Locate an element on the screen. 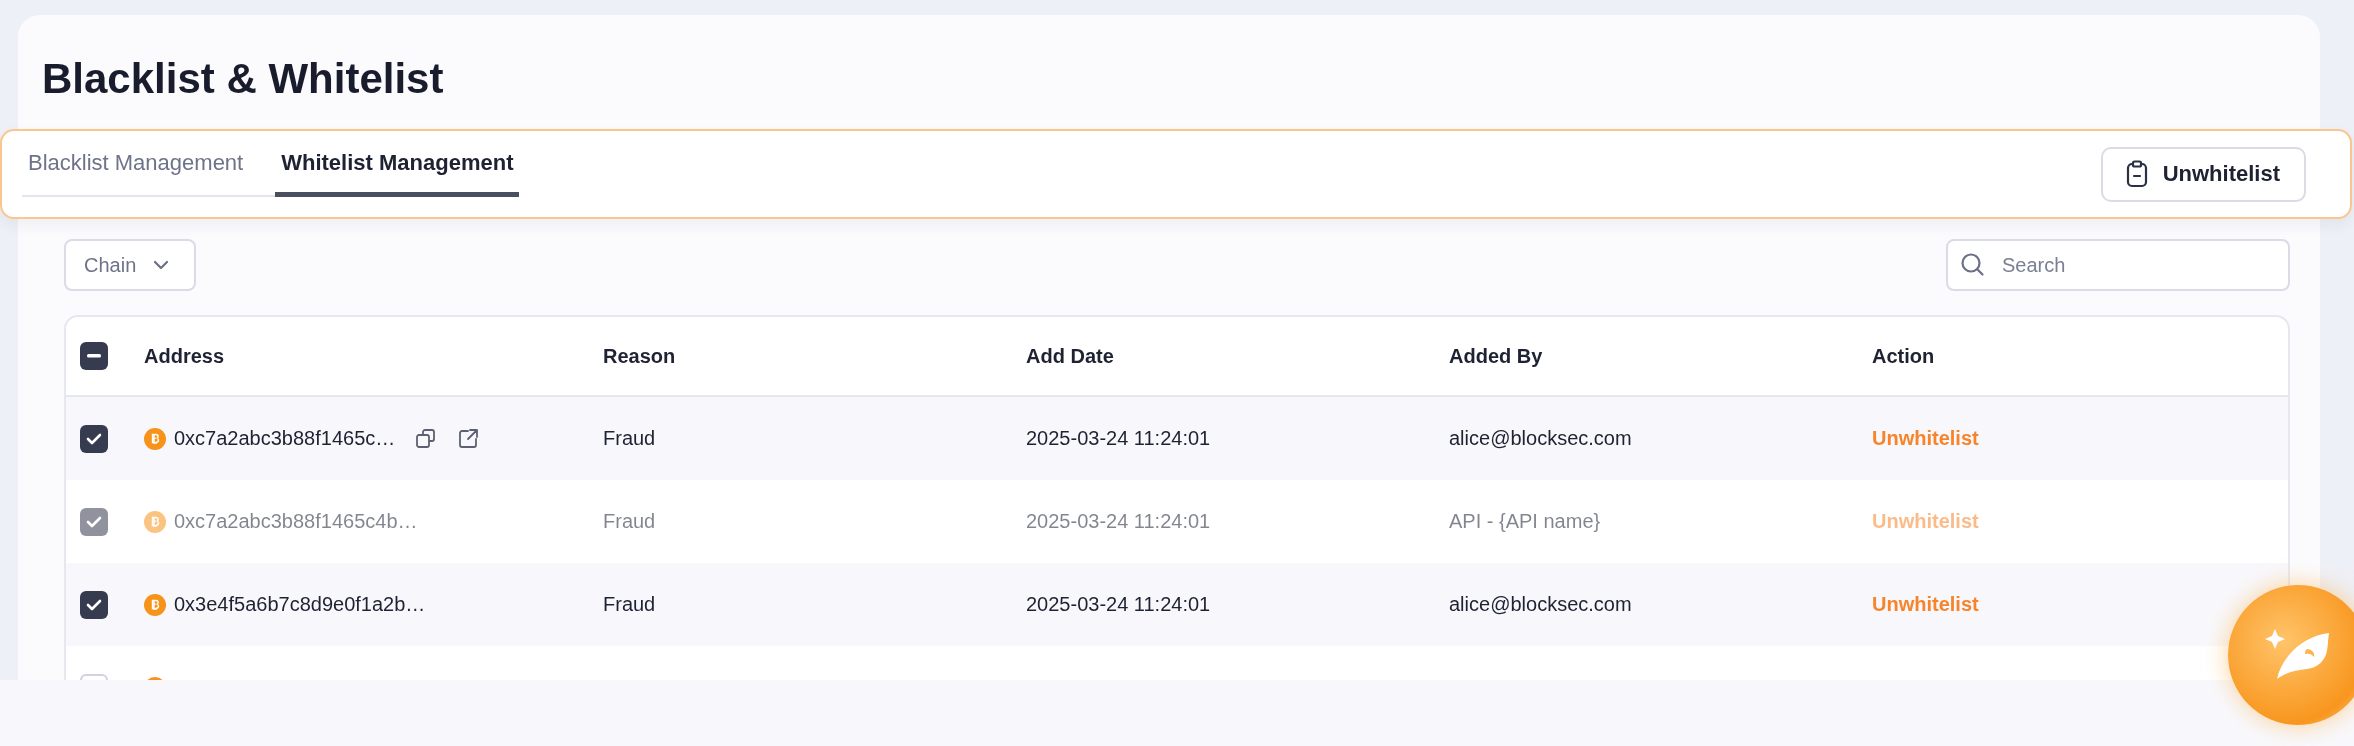 The width and height of the screenshot is (2354, 746). unwhitelist-button: Unwhitelist is located at coordinates (2203, 174).